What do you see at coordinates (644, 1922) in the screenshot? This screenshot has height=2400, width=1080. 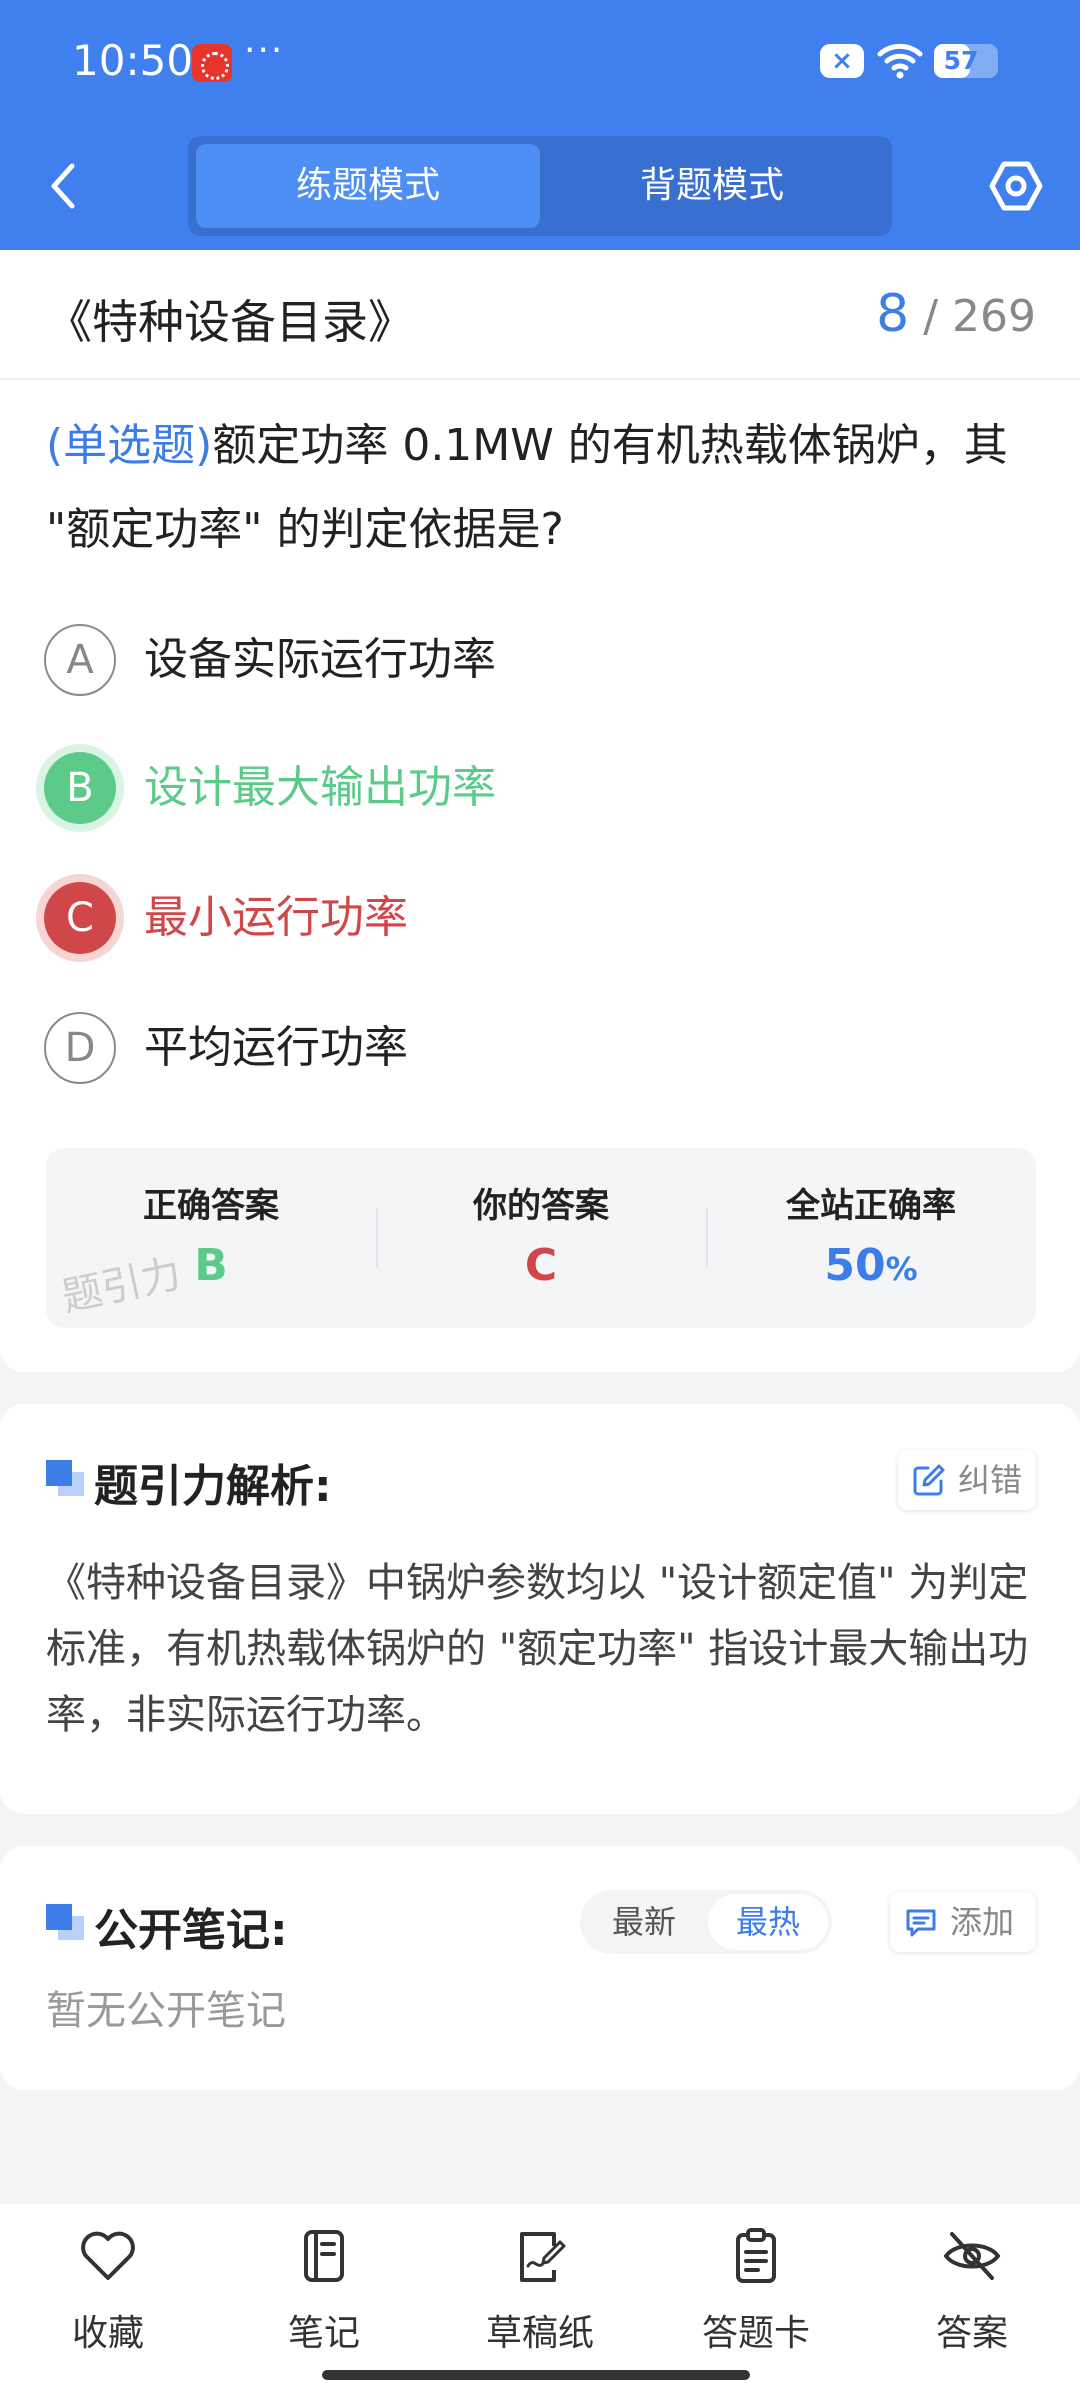 I see `sort-latest-button: 最新` at bounding box center [644, 1922].